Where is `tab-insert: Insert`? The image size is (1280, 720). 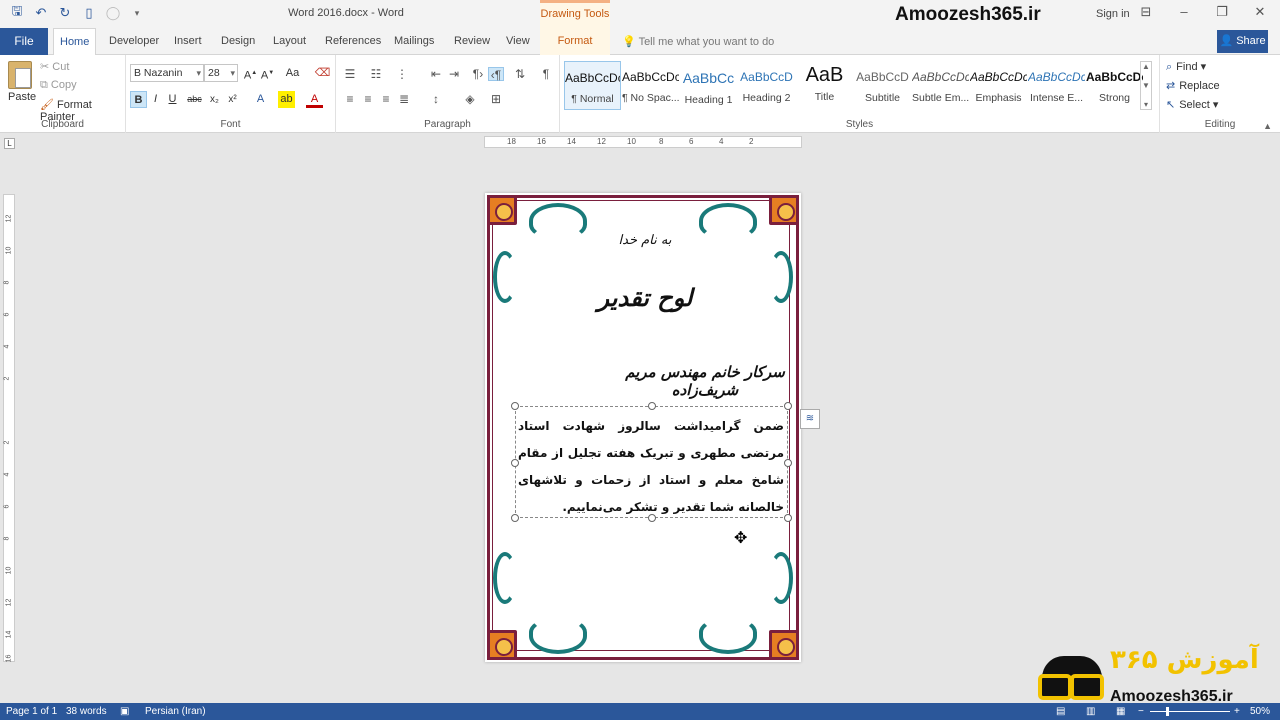 tab-insert: Insert is located at coordinates (188, 41).